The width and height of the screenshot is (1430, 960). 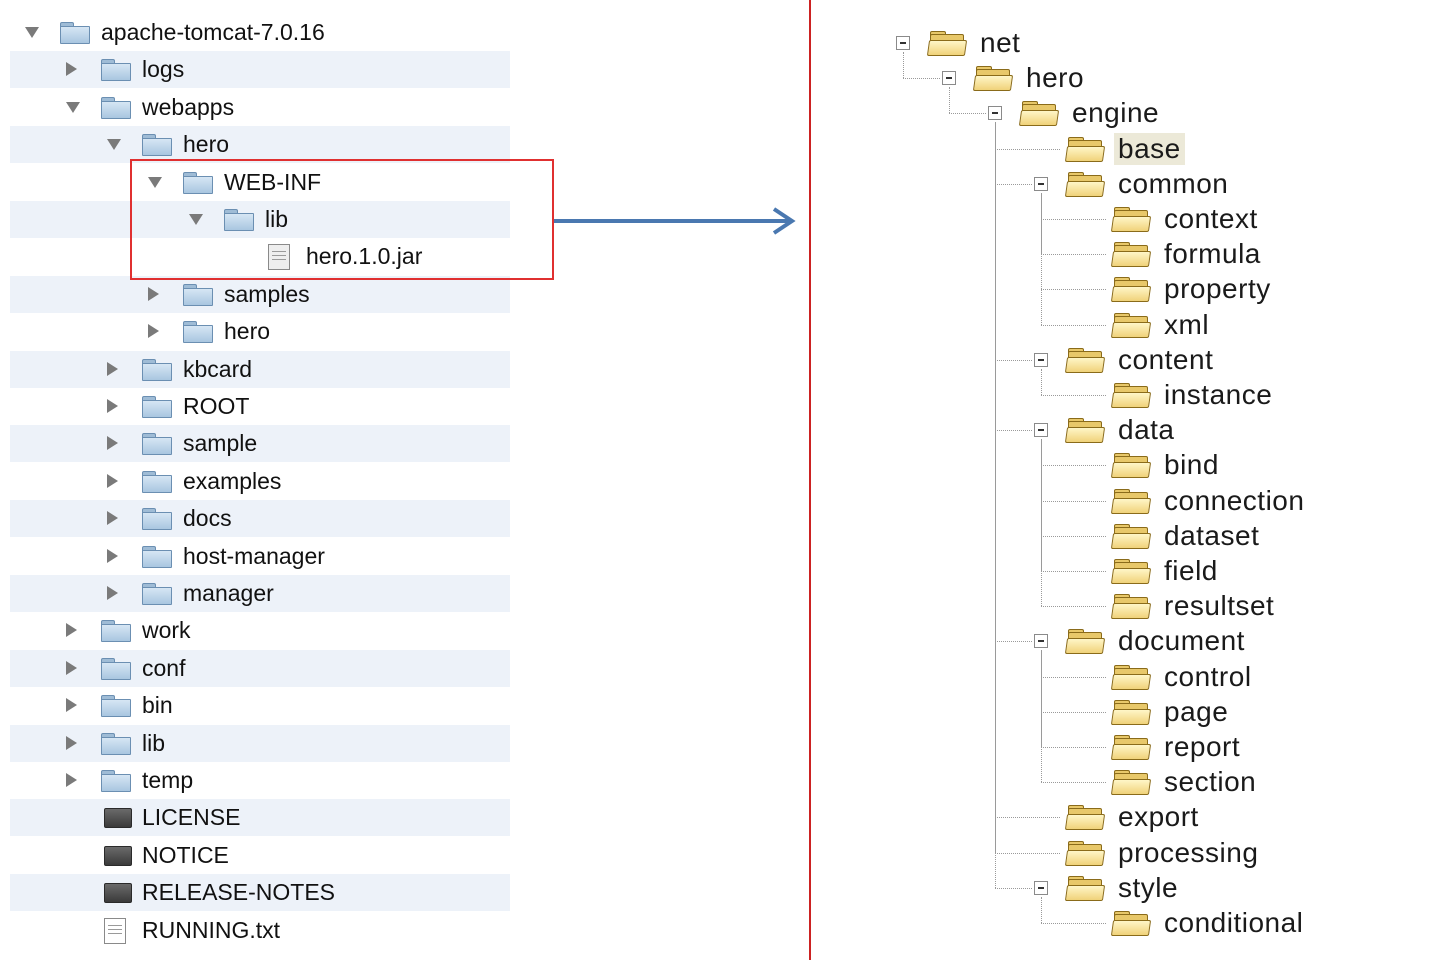 I want to click on tree-node: export, so click(x=715, y=817).